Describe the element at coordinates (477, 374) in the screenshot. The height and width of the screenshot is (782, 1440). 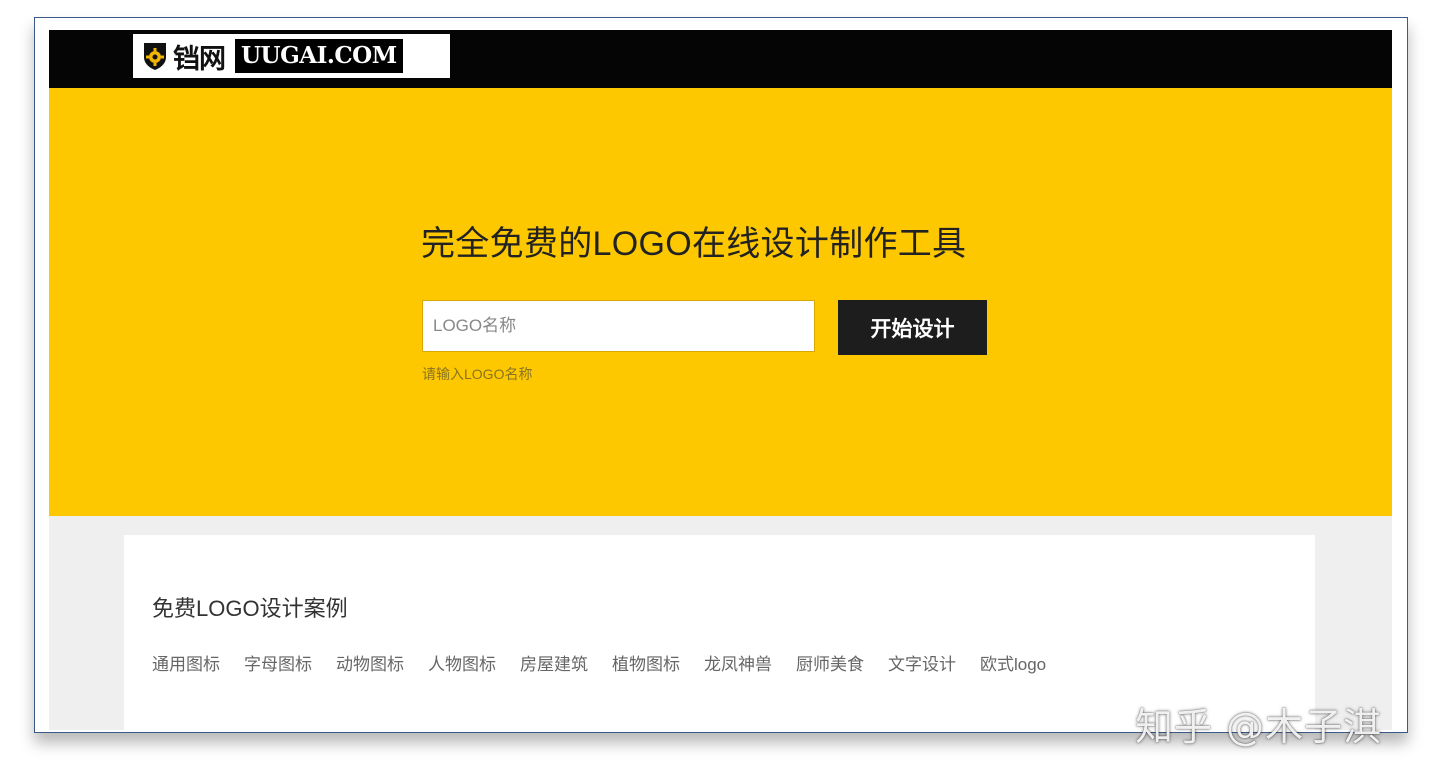
I see `input-hint: 请输入LOGO名称` at that location.